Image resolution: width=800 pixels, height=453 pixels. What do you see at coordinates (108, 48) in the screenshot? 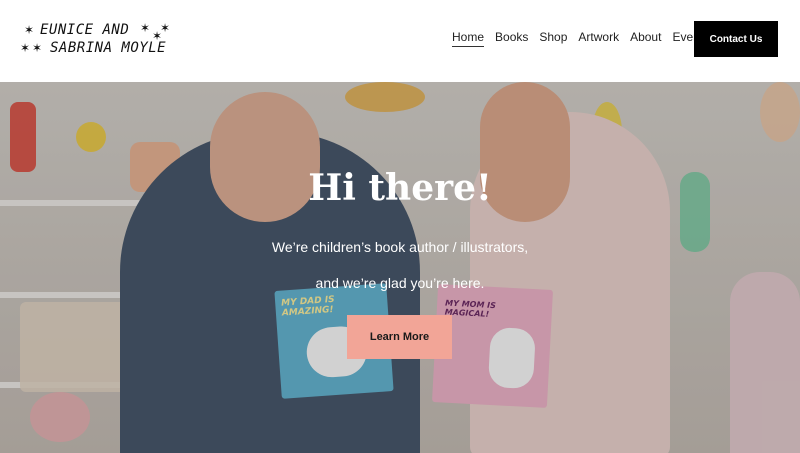
I see `brand-line-2: SABRINA MOYLE` at bounding box center [108, 48].